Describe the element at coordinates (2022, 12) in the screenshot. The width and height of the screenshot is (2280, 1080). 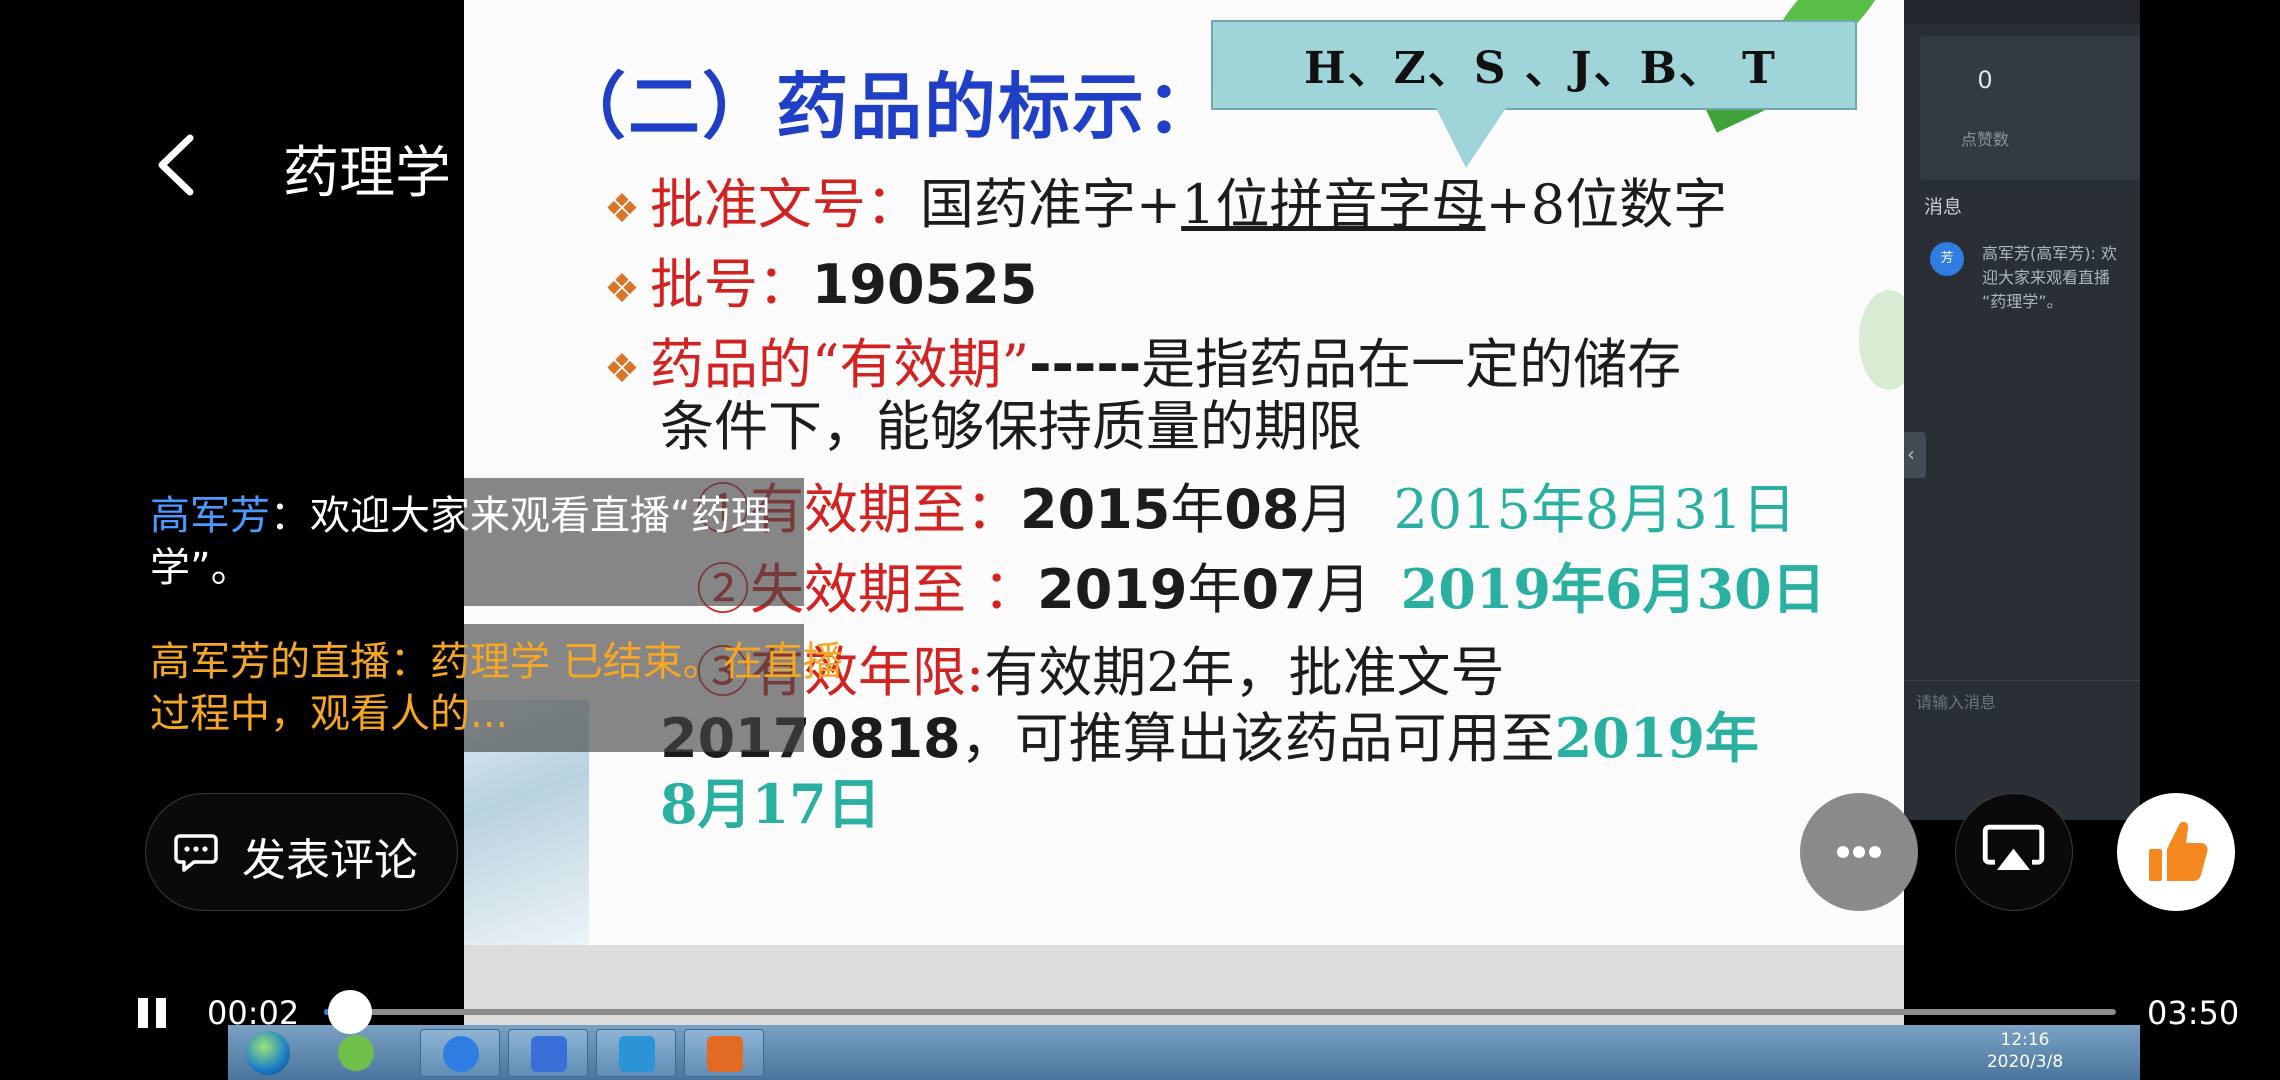
I see `side-panel-top` at that location.